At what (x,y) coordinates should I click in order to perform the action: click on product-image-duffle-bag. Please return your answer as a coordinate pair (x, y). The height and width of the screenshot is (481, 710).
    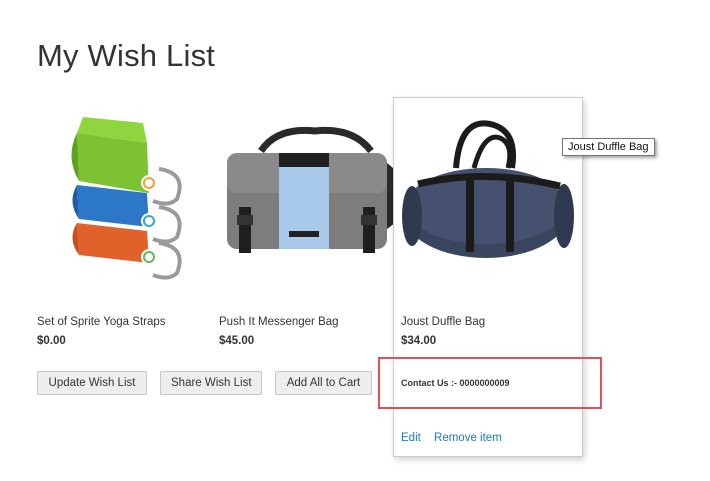
    Looking at the image, I should click on (488, 196).